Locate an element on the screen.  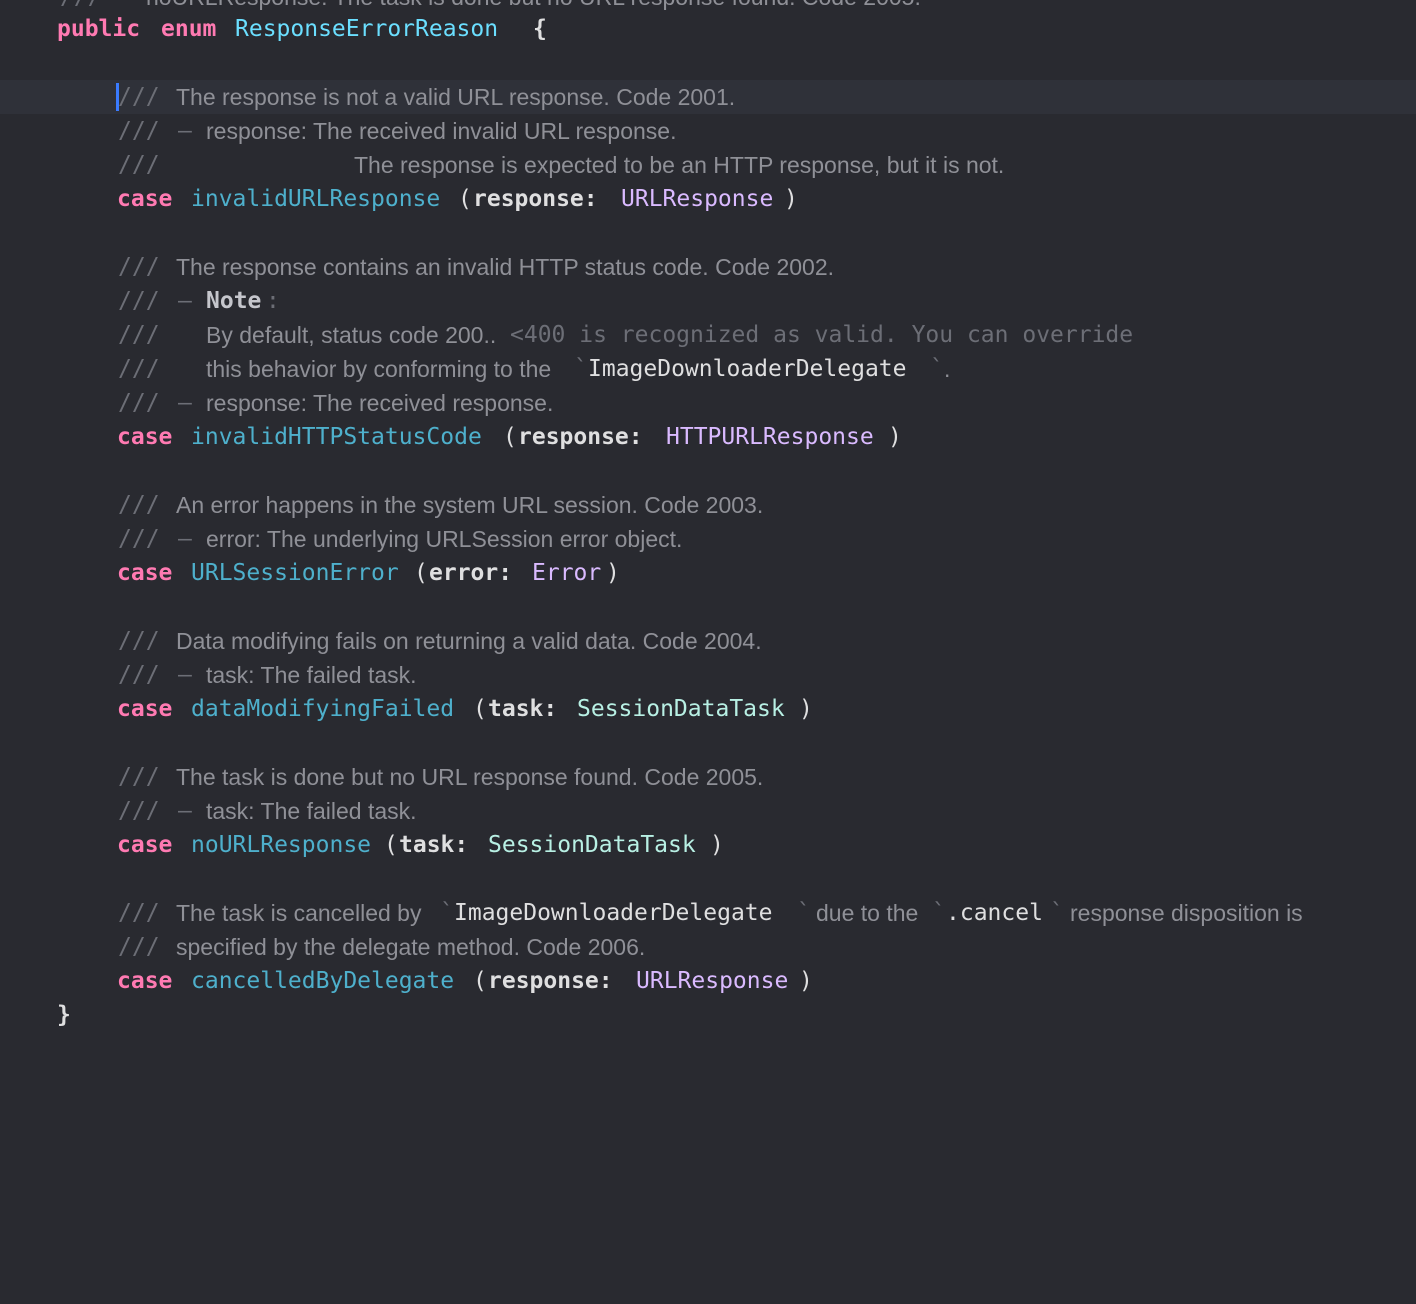
code-line: /// – Note : is located at coordinates (708, 301).